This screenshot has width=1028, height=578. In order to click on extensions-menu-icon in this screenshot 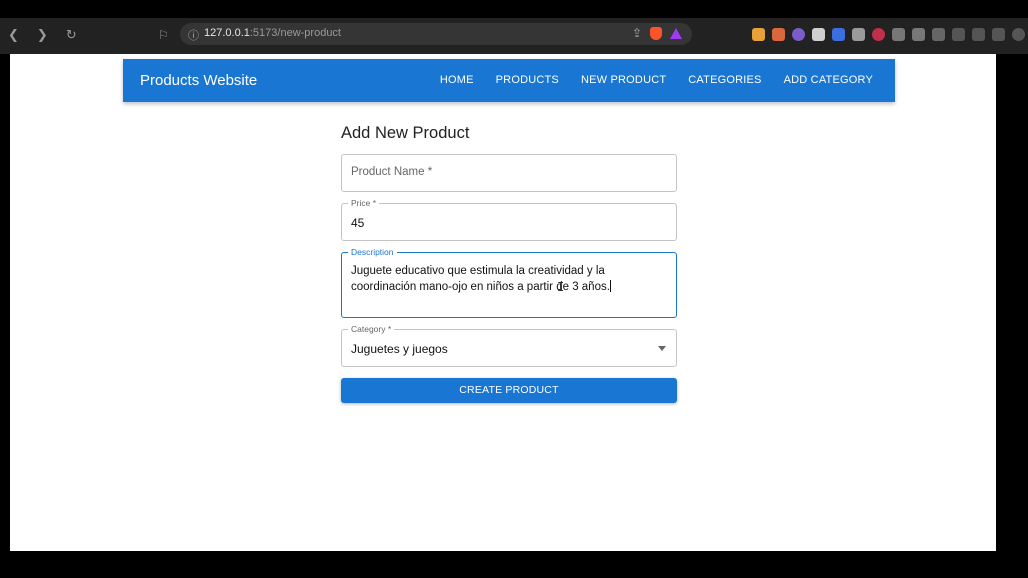, I will do `click(938, 34)`.